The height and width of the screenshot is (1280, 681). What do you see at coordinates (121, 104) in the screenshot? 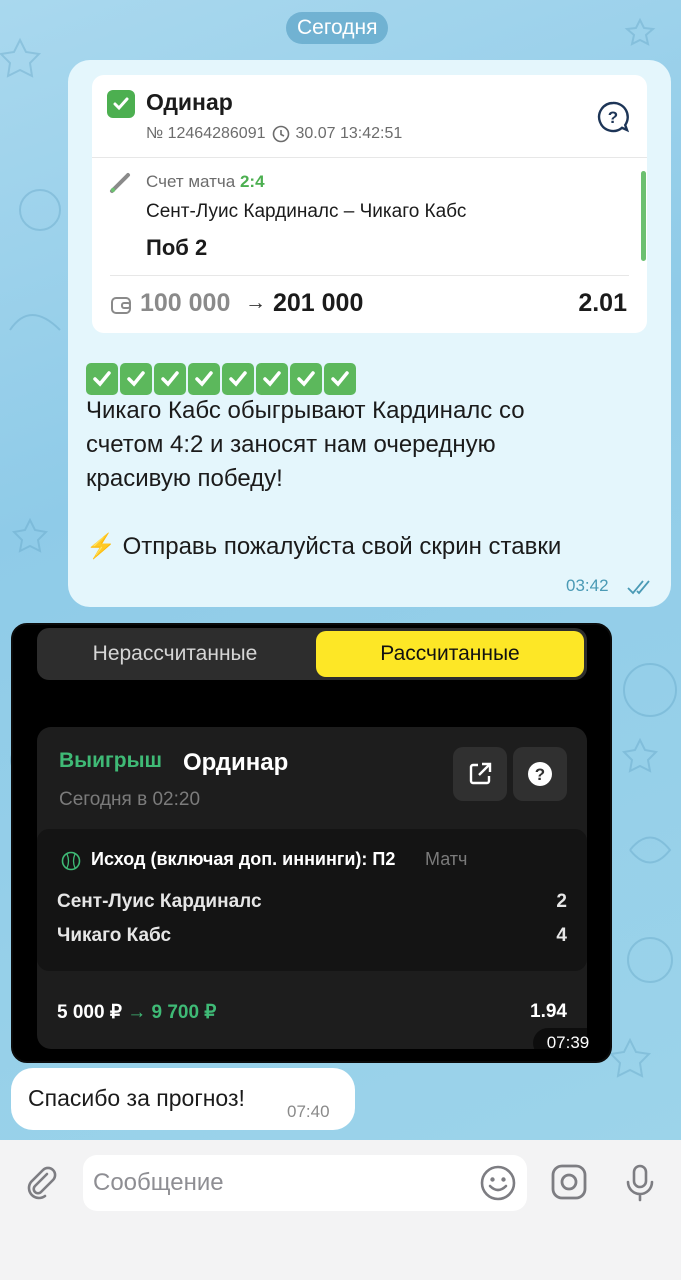
I see `check-badge-icon` at bounding box center [121, 104].